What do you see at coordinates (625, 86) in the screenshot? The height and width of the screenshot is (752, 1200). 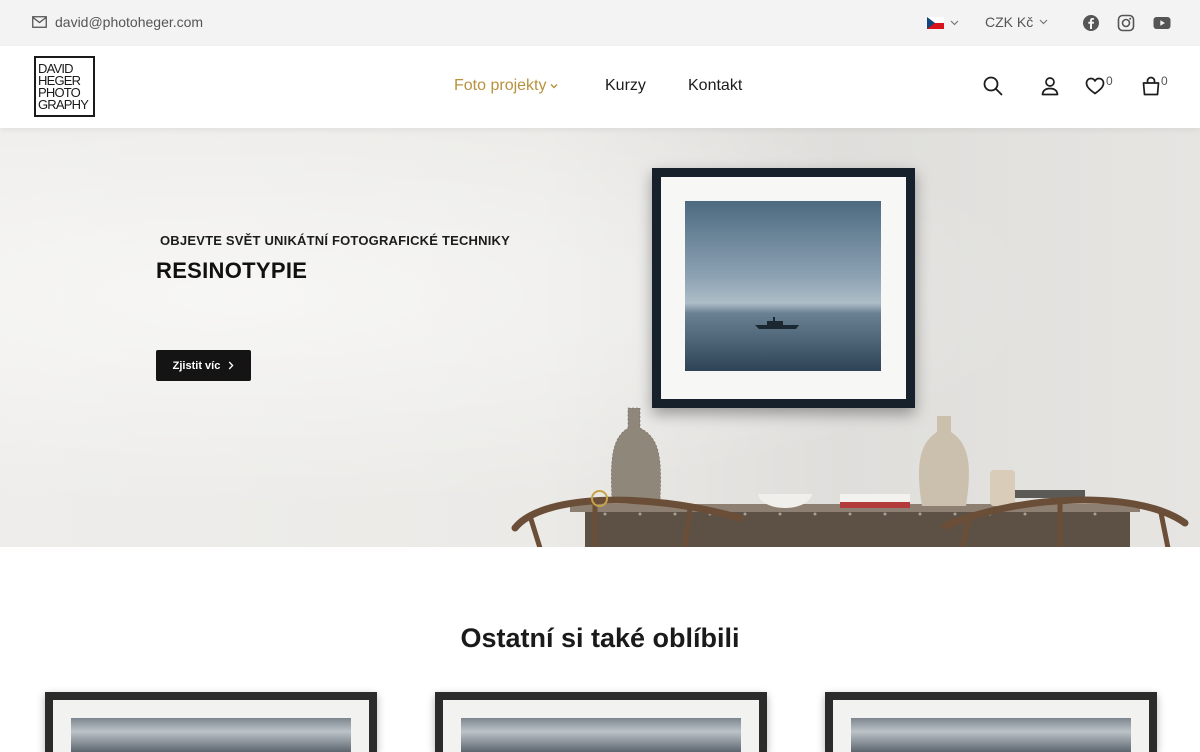 I see `nav-kurzy: Kurzy` at bounding box center [625, 86].